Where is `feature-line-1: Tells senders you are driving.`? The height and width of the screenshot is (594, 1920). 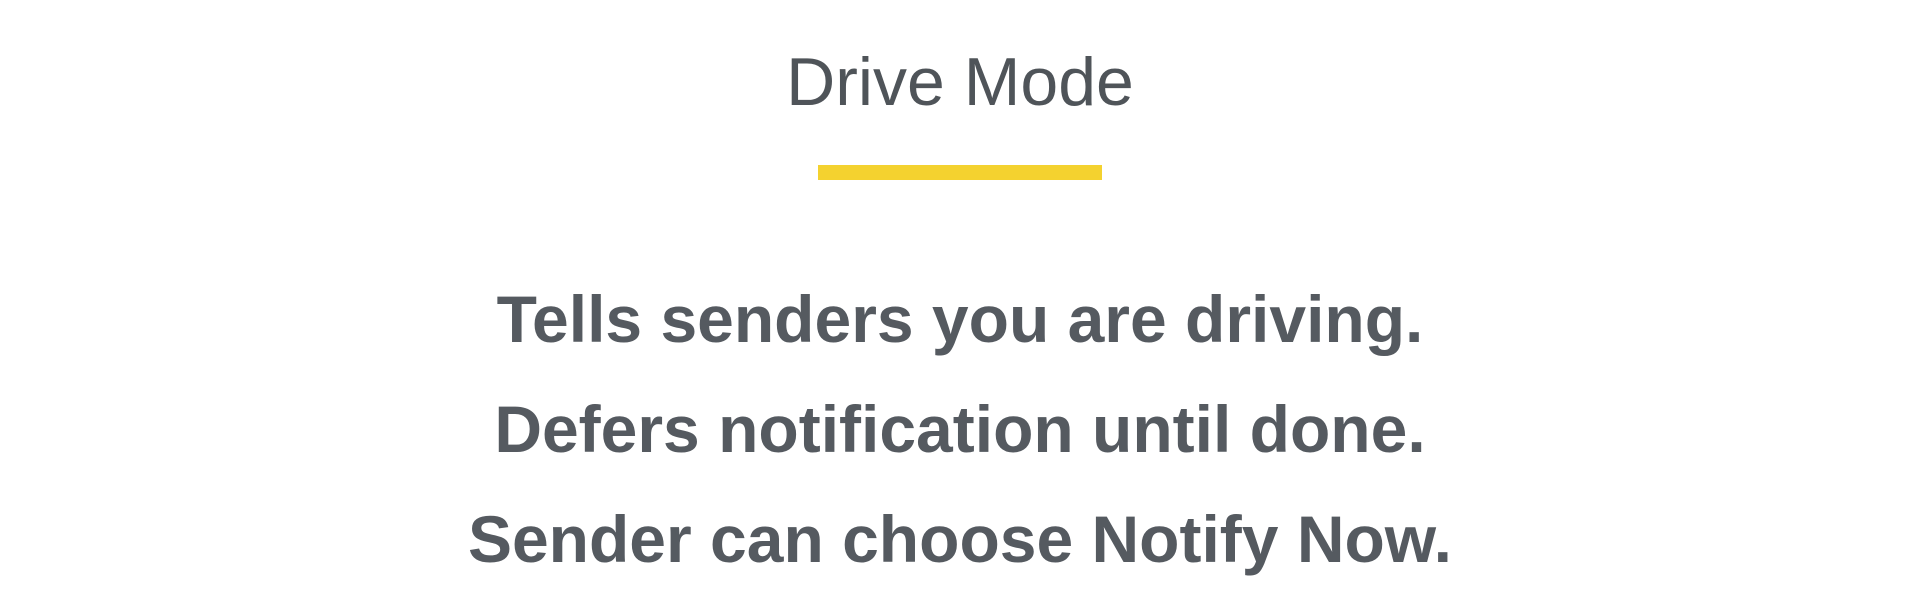 feature-line-1: Tells senders you are driving. is located at coordinates (960, 319).